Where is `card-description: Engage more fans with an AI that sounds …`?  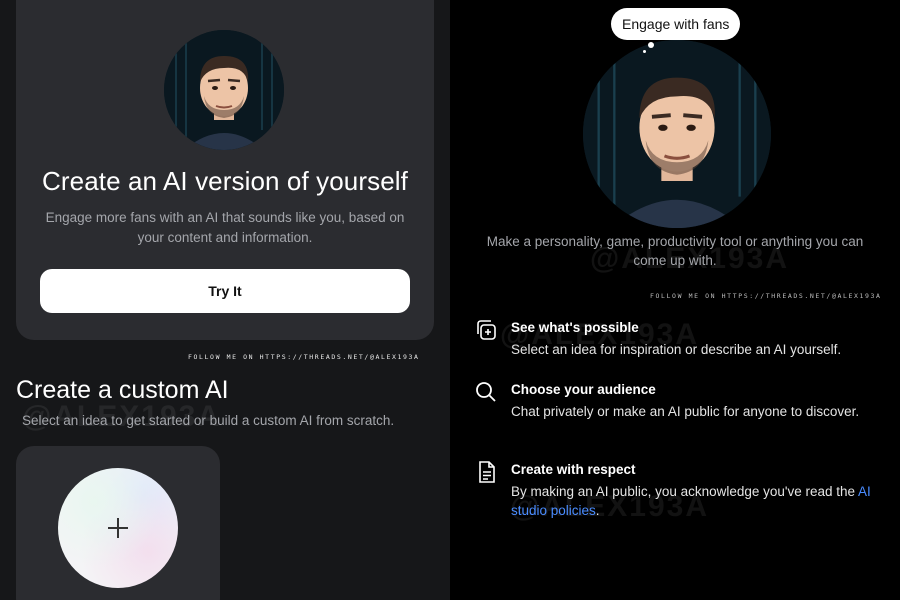
card-description: Engage more fans with an AI that sounds … is located at coordinates (225, 227).